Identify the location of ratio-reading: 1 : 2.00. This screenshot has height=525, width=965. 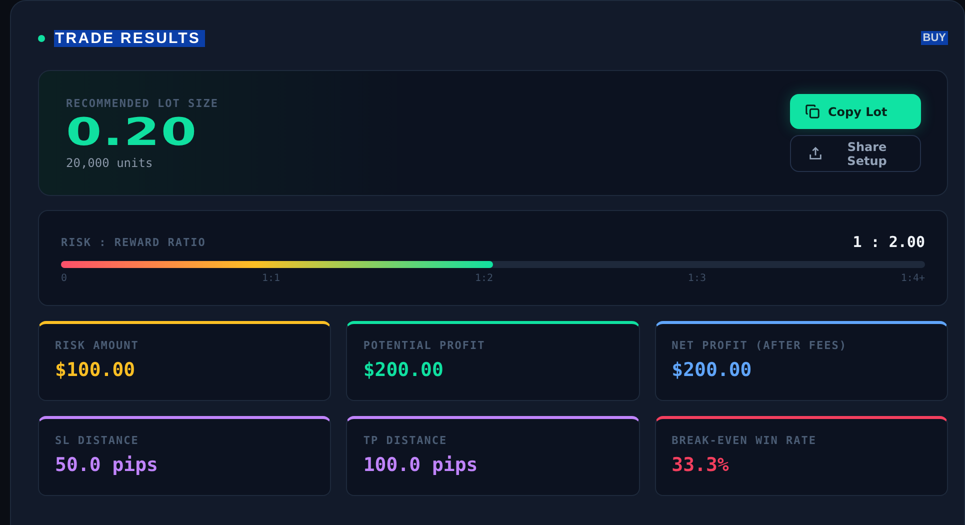
(888, 242).